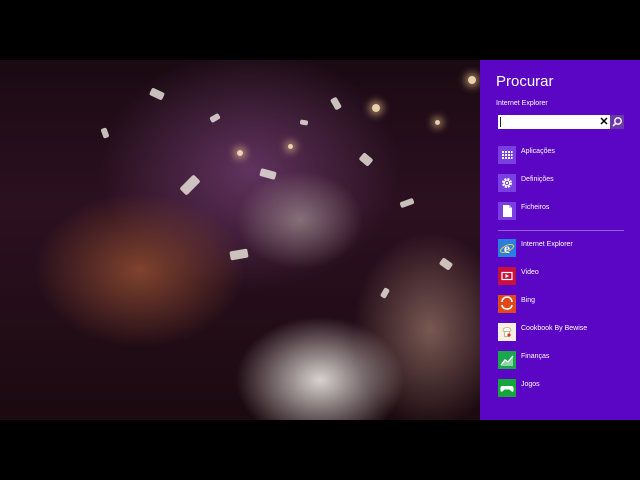 This screenshot has height=480, width=640. I want to click on app-result-cookbook: Cookbook By Bewise, so click(563, 332).